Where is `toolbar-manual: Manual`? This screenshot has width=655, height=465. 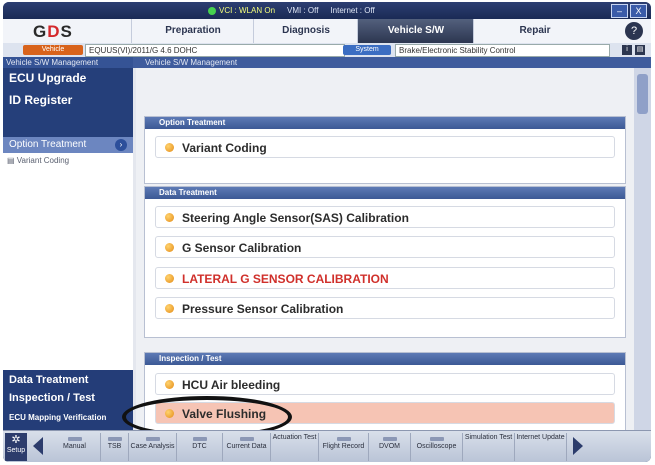 toolbar-manual: Manual is located at coordinates (75, 447).